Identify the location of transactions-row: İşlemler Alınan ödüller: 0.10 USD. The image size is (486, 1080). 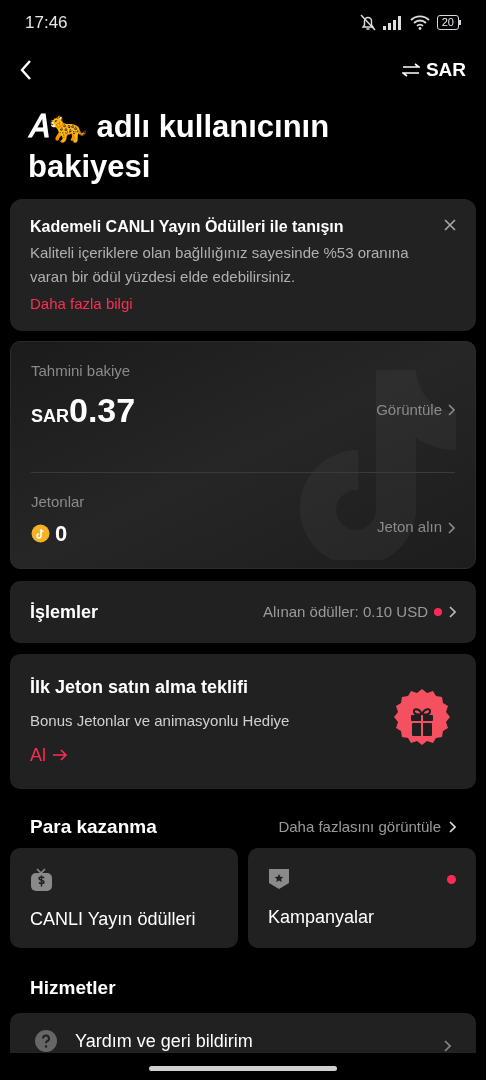
(243, 612).